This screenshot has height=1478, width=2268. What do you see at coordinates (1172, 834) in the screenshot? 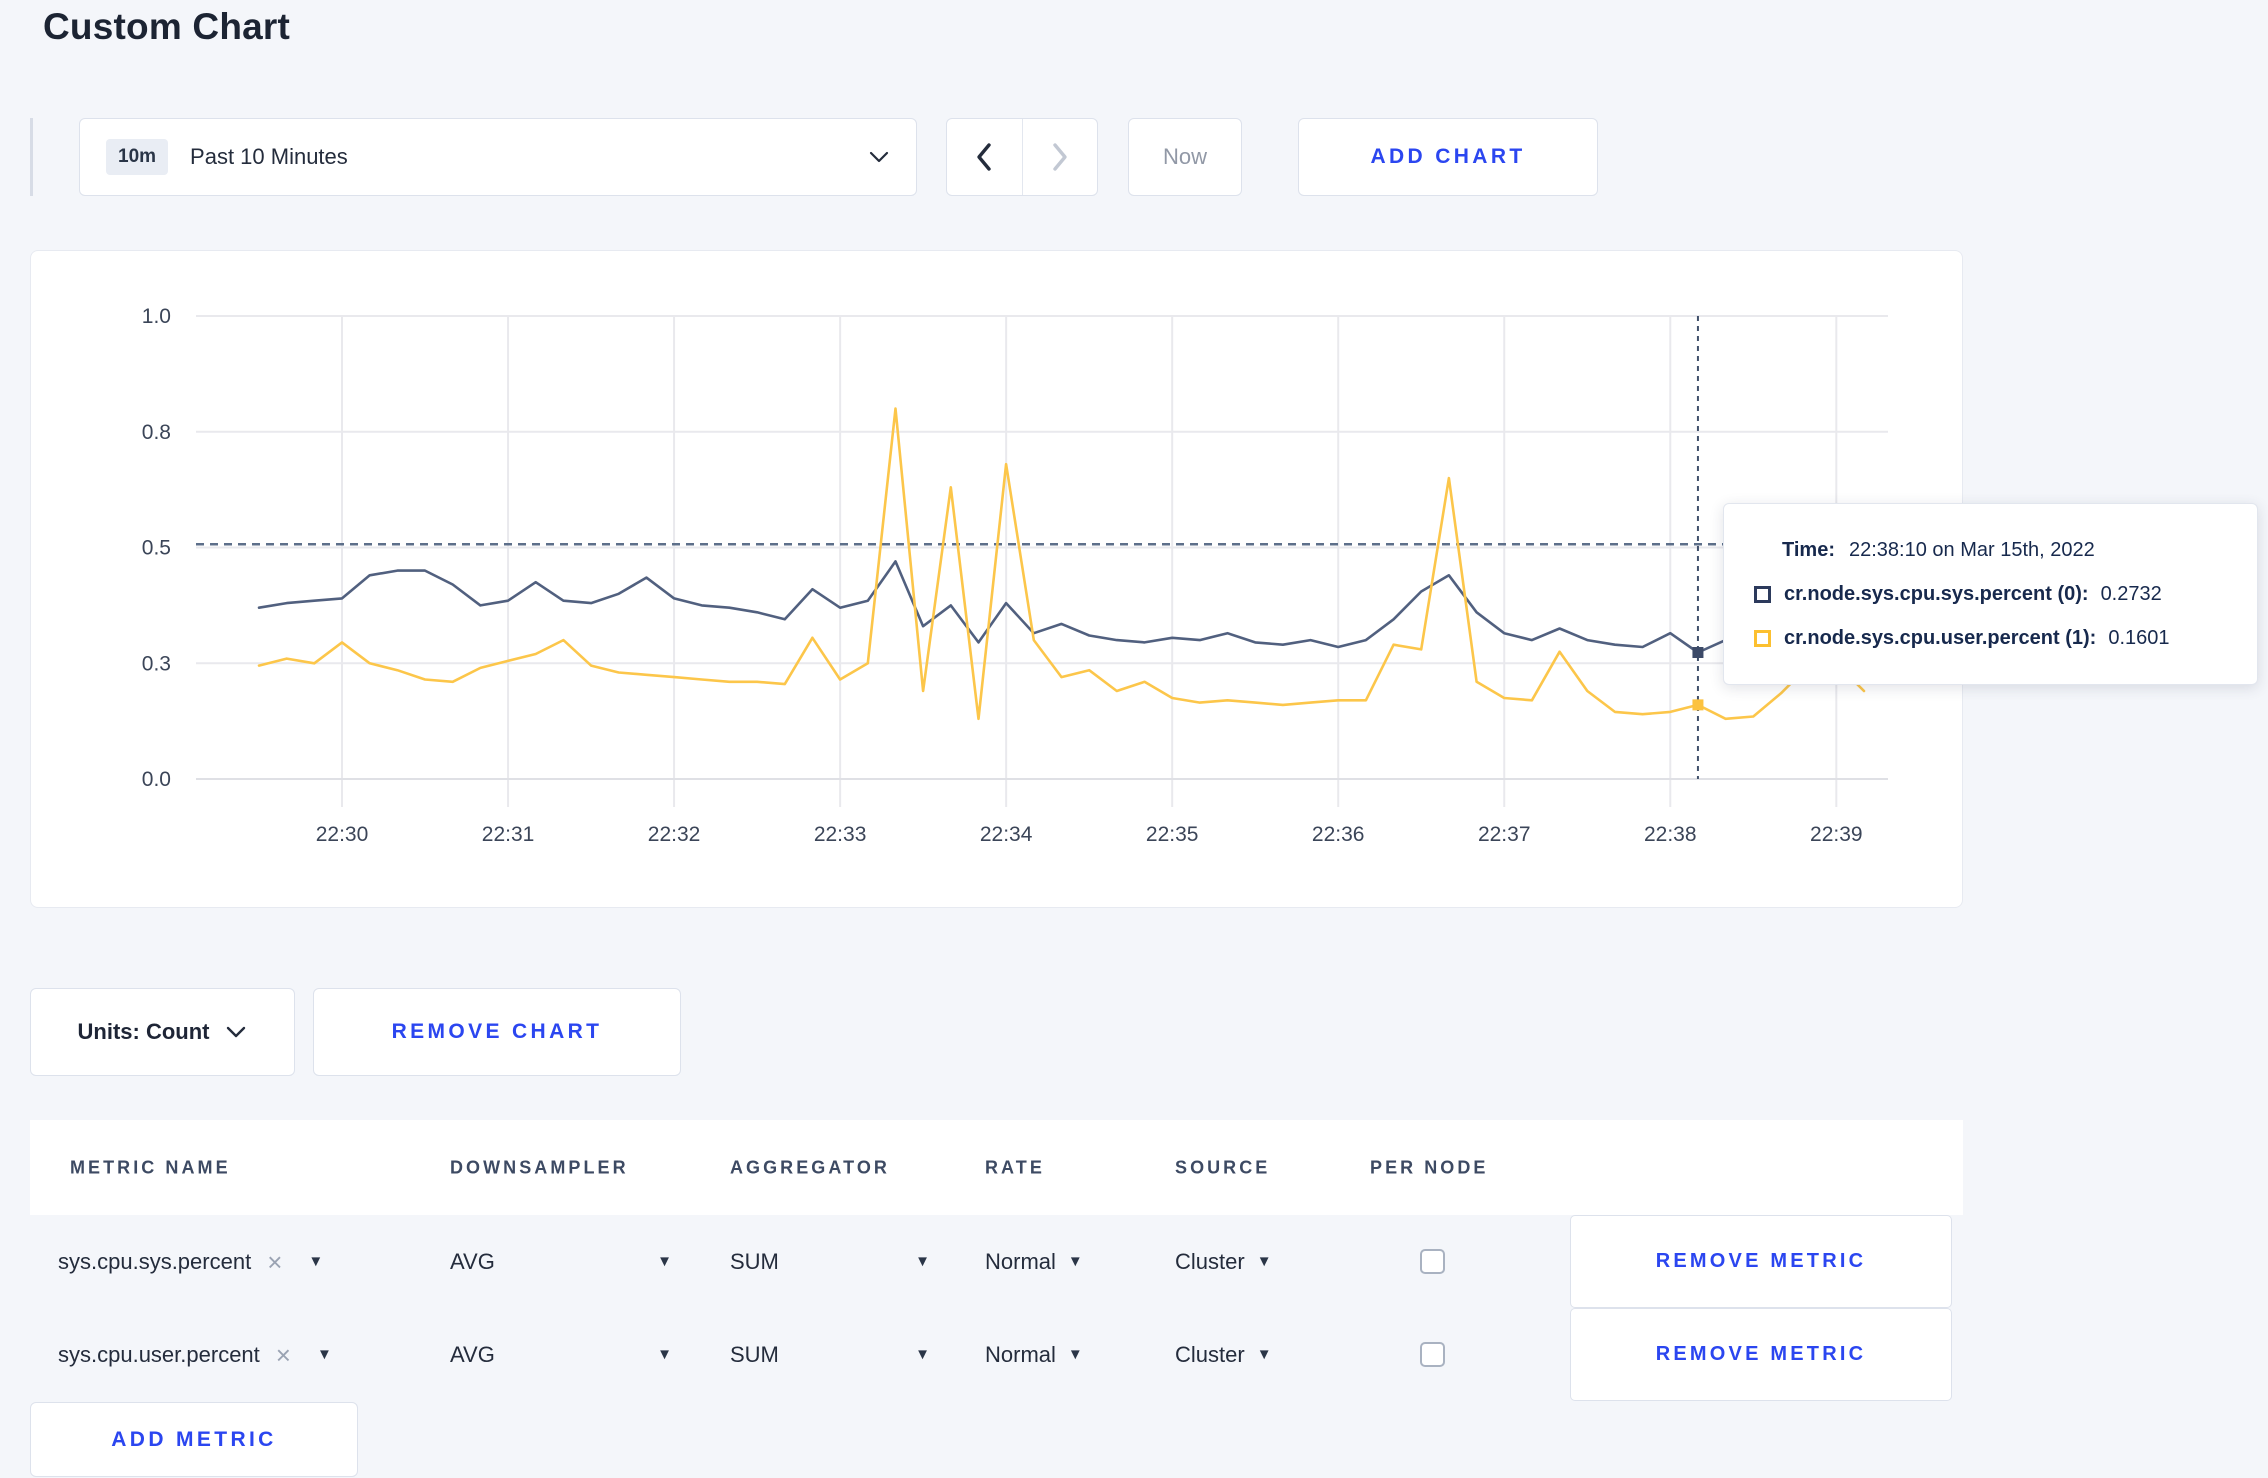
I see `svg-text: 22:35` at bounding box center [1172, 834].